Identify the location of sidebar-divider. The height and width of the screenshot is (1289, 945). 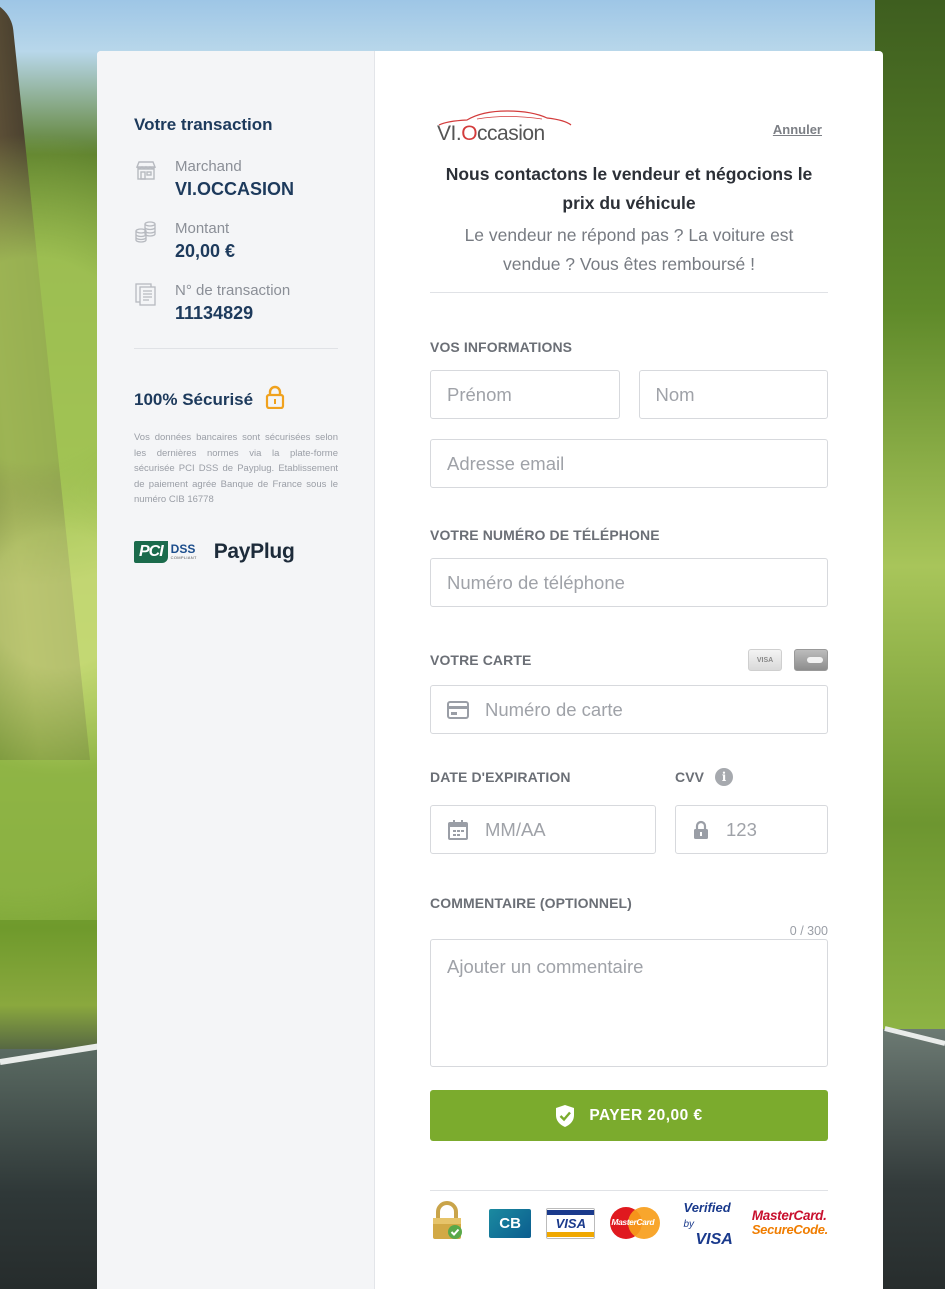
(236, 348).